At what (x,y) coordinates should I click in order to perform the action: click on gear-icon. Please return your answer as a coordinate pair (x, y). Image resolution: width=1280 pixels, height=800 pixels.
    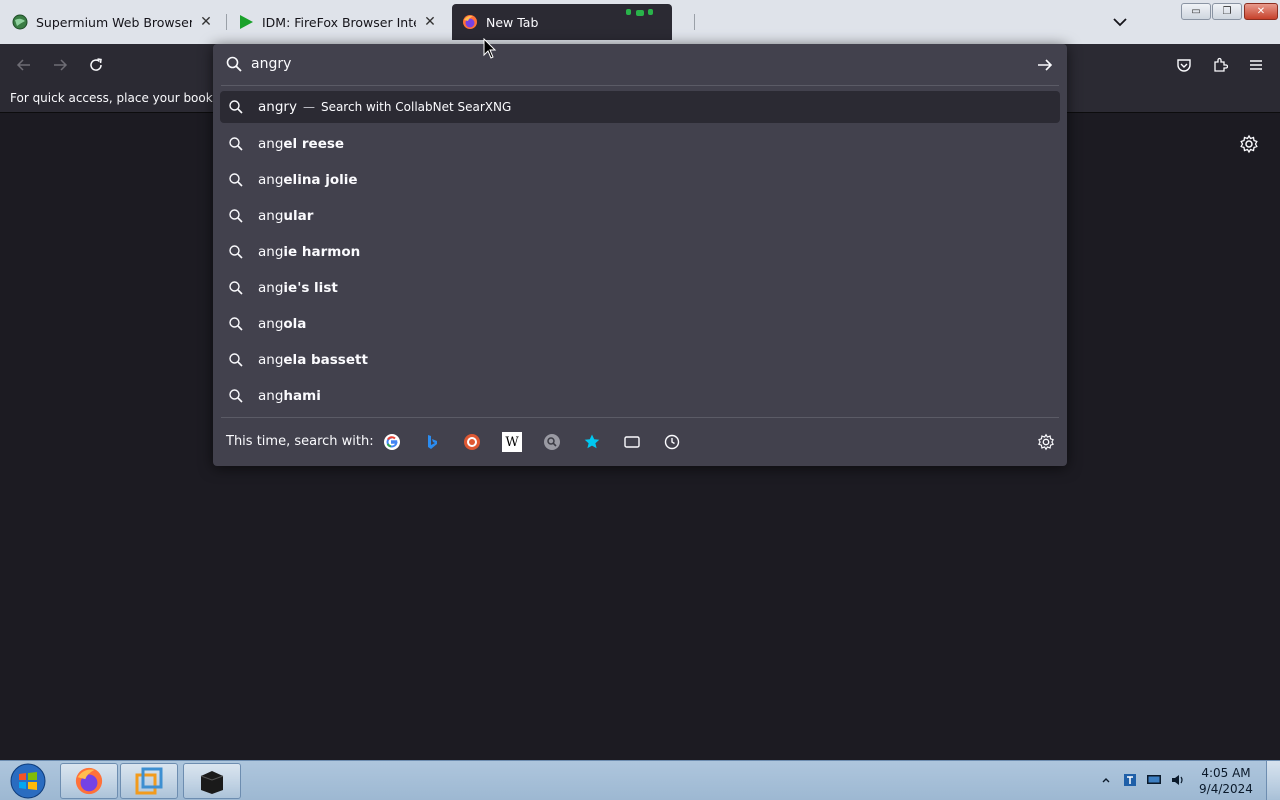
    Looking at the image, I should click on (1046, 442).